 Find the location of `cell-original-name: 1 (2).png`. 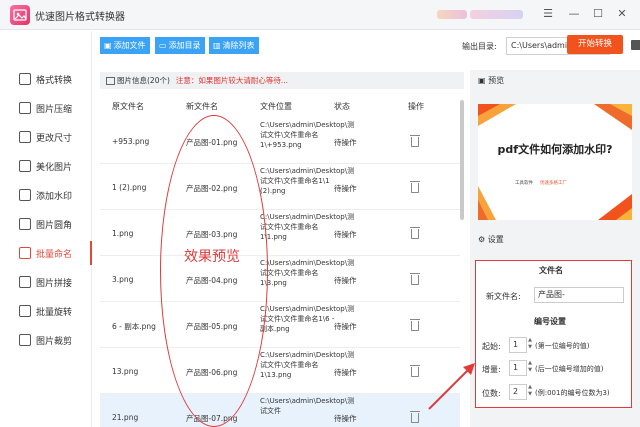

cell-original-name: 1 (2).png is located at coordinates (129, 187).